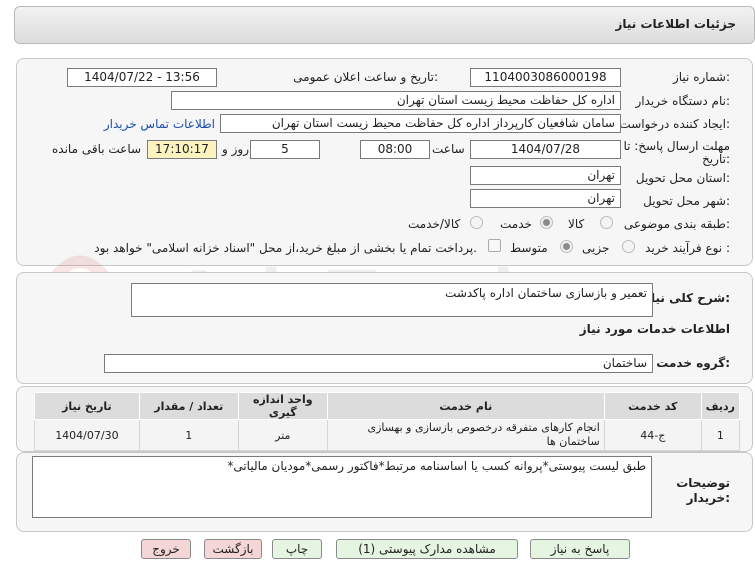 The height and width of the screenshot is (574, 755). I want to click on deadline-label-2: تاریخ:, so click(716, 159).